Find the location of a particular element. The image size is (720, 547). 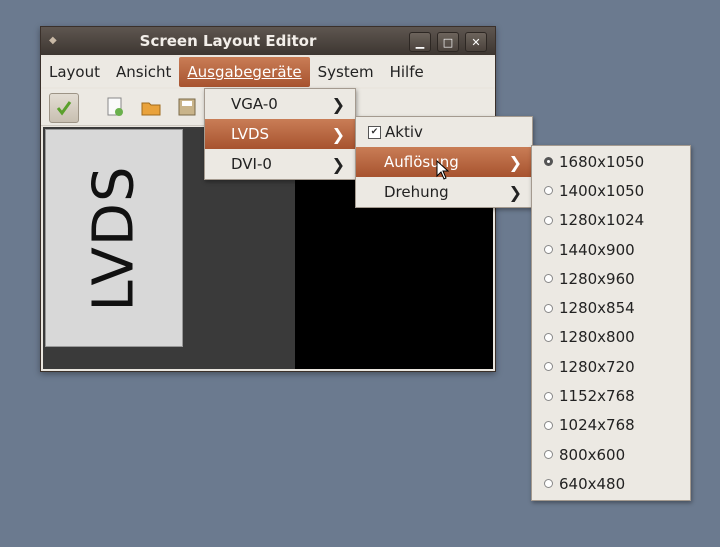

resolution-option-label: 1280x800 is located at coordinates (597, 337).